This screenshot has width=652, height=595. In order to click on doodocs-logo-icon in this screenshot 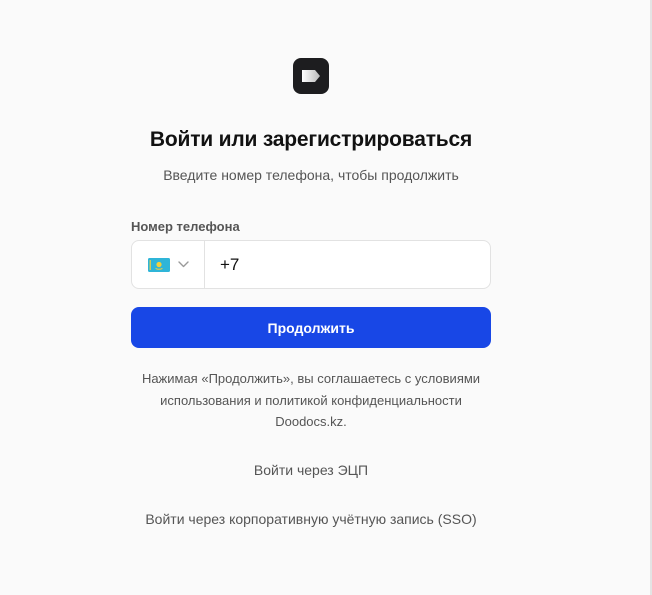, I will do `click(311, 76)`.